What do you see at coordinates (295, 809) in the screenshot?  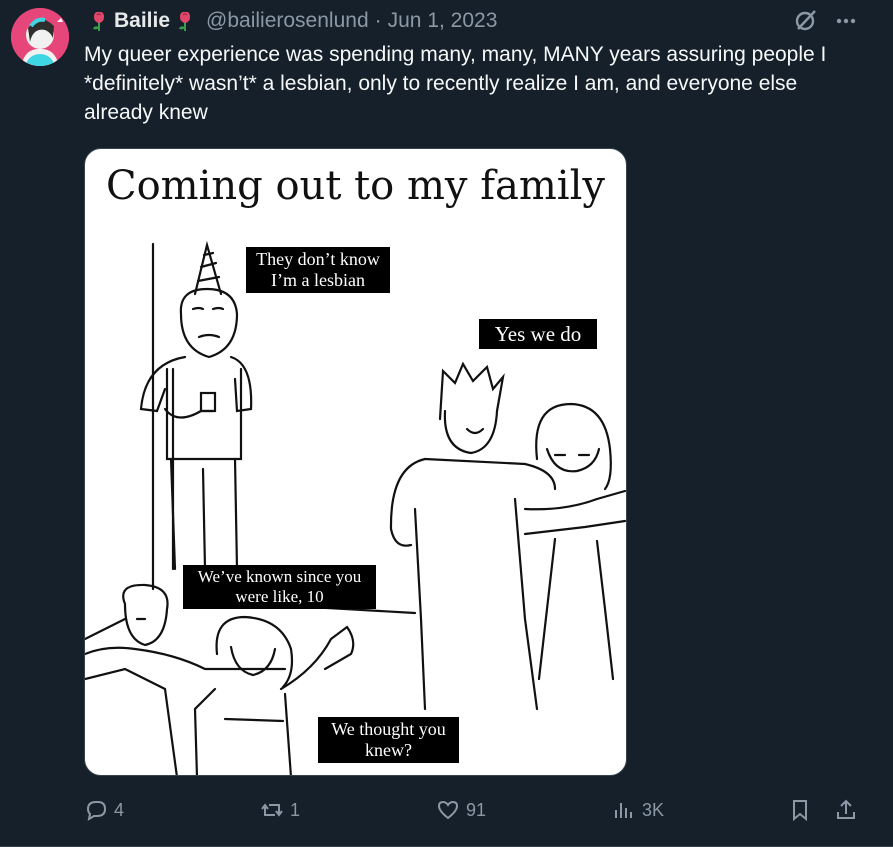 I see `repost-count: 1` at bounding box center [295, 809].